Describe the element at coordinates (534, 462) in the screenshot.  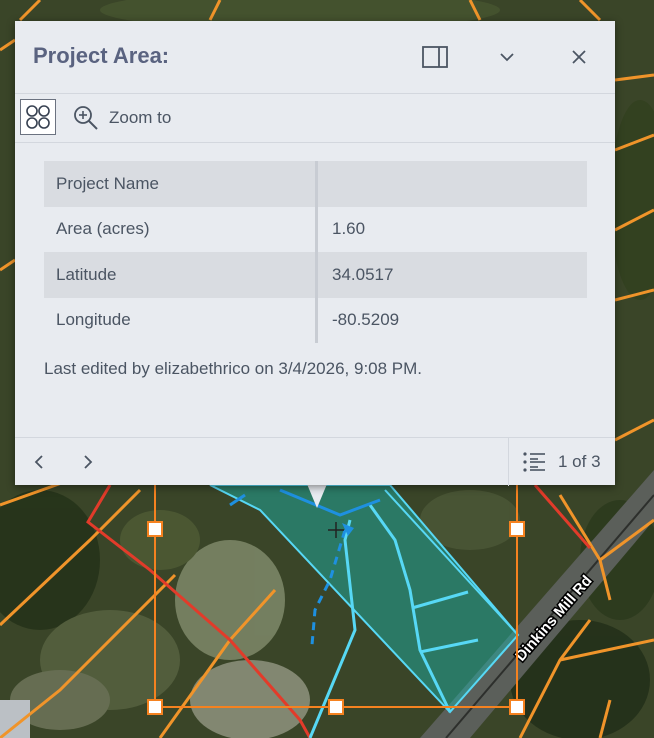
I see `list-icon` at that location.